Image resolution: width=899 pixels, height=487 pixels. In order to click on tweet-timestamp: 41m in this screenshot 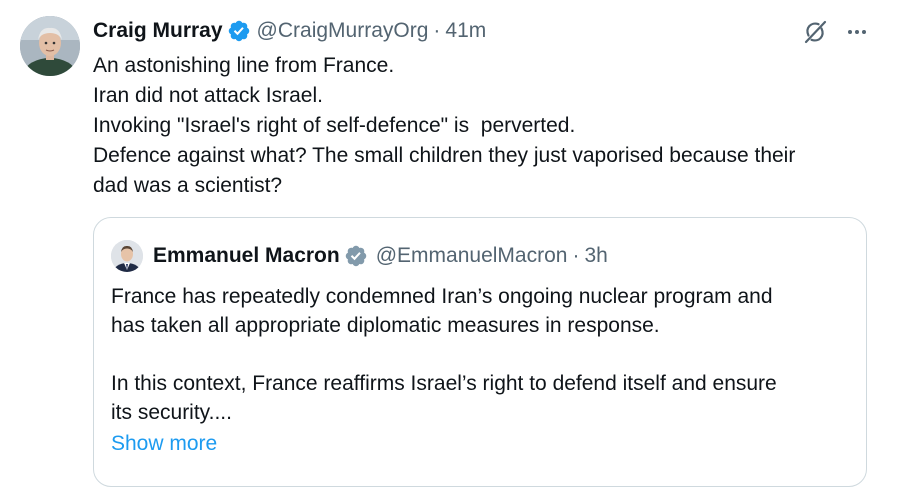, I will do `click(465, 31)`.